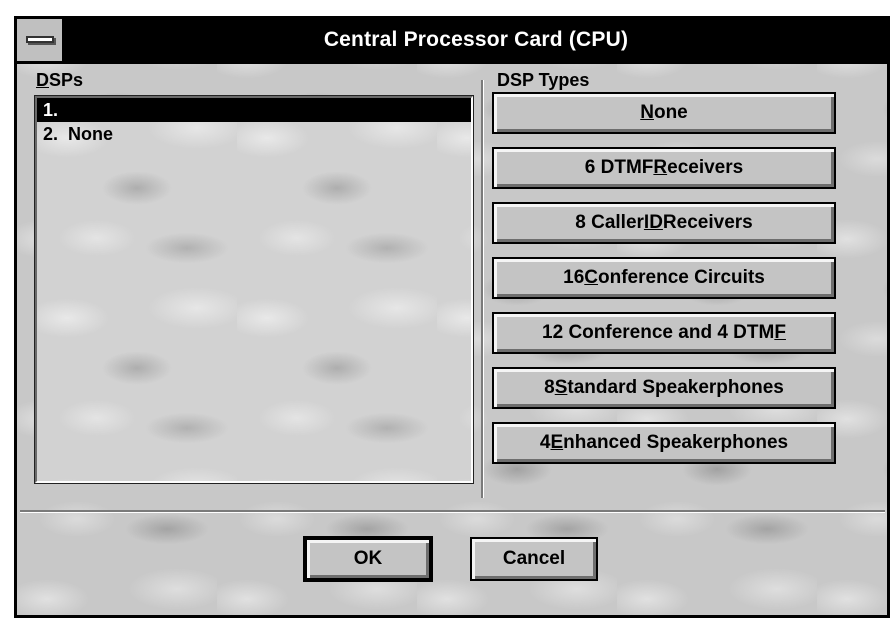  What do you see at coordinates (675, 387) in the screenshot?
I see `button-text: tandard Speakerphones` at bounding box center [675, 387].